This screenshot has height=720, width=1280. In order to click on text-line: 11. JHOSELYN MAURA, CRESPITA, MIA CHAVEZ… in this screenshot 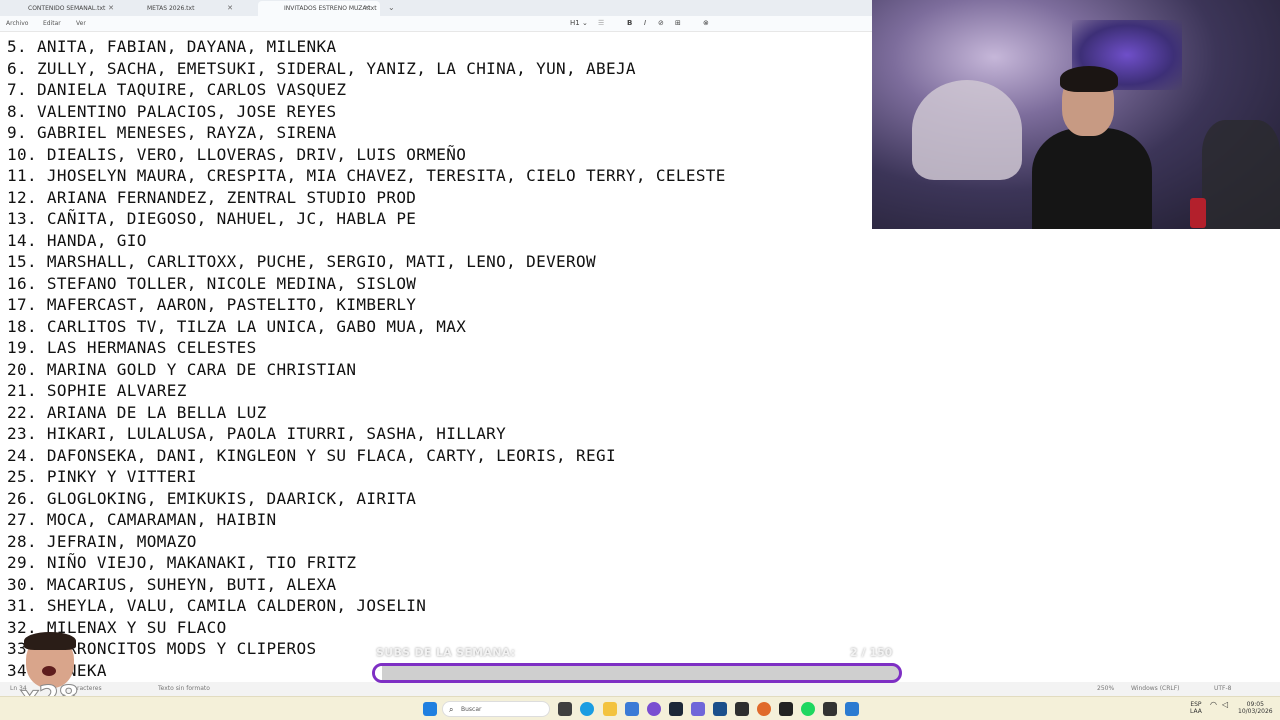, I will do `click(366, 175)`.